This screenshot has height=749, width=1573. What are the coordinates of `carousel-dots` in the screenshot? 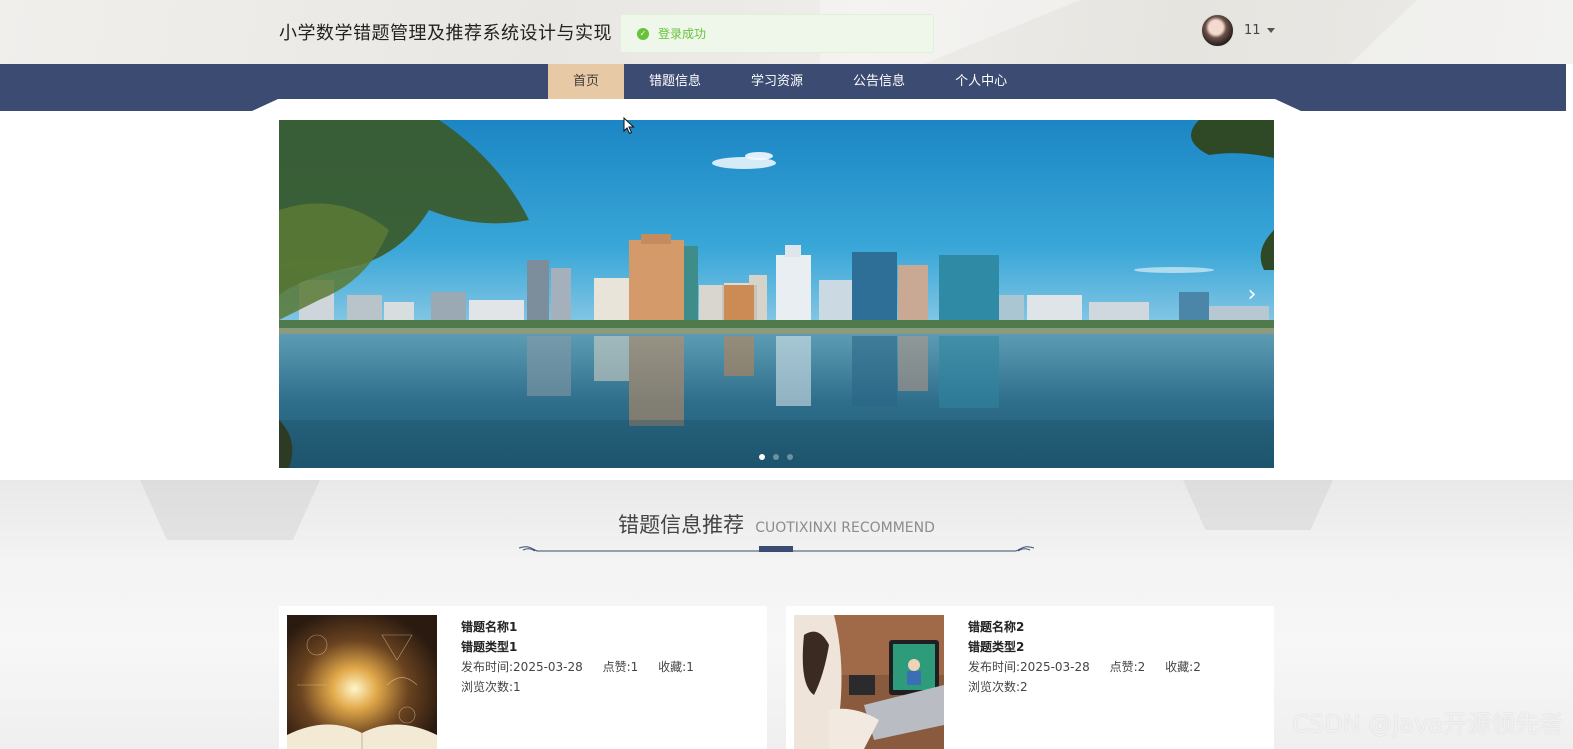 It's located at (776, 457).